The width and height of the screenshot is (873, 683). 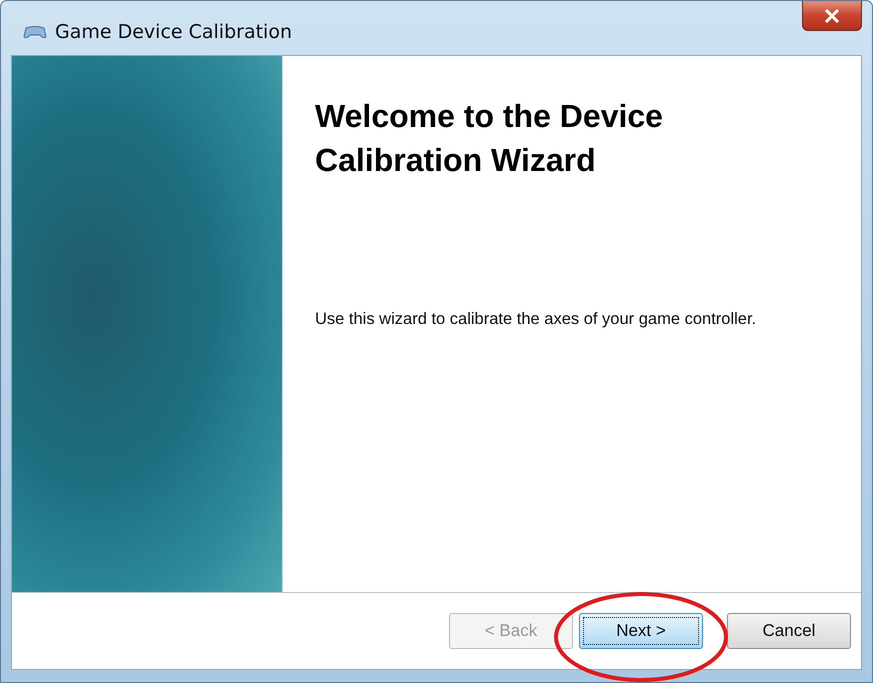 I want to click on wizard-description: Use this wizard to calibrate the axes of your game controller., so click(x=536, y=319).